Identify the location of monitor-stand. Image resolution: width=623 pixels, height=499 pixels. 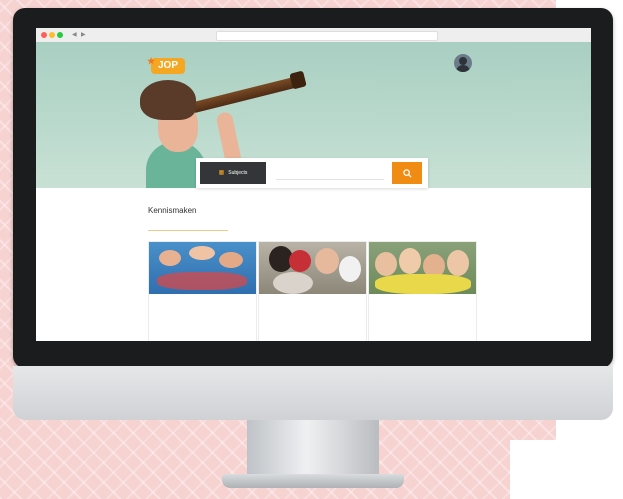
(313, 449).